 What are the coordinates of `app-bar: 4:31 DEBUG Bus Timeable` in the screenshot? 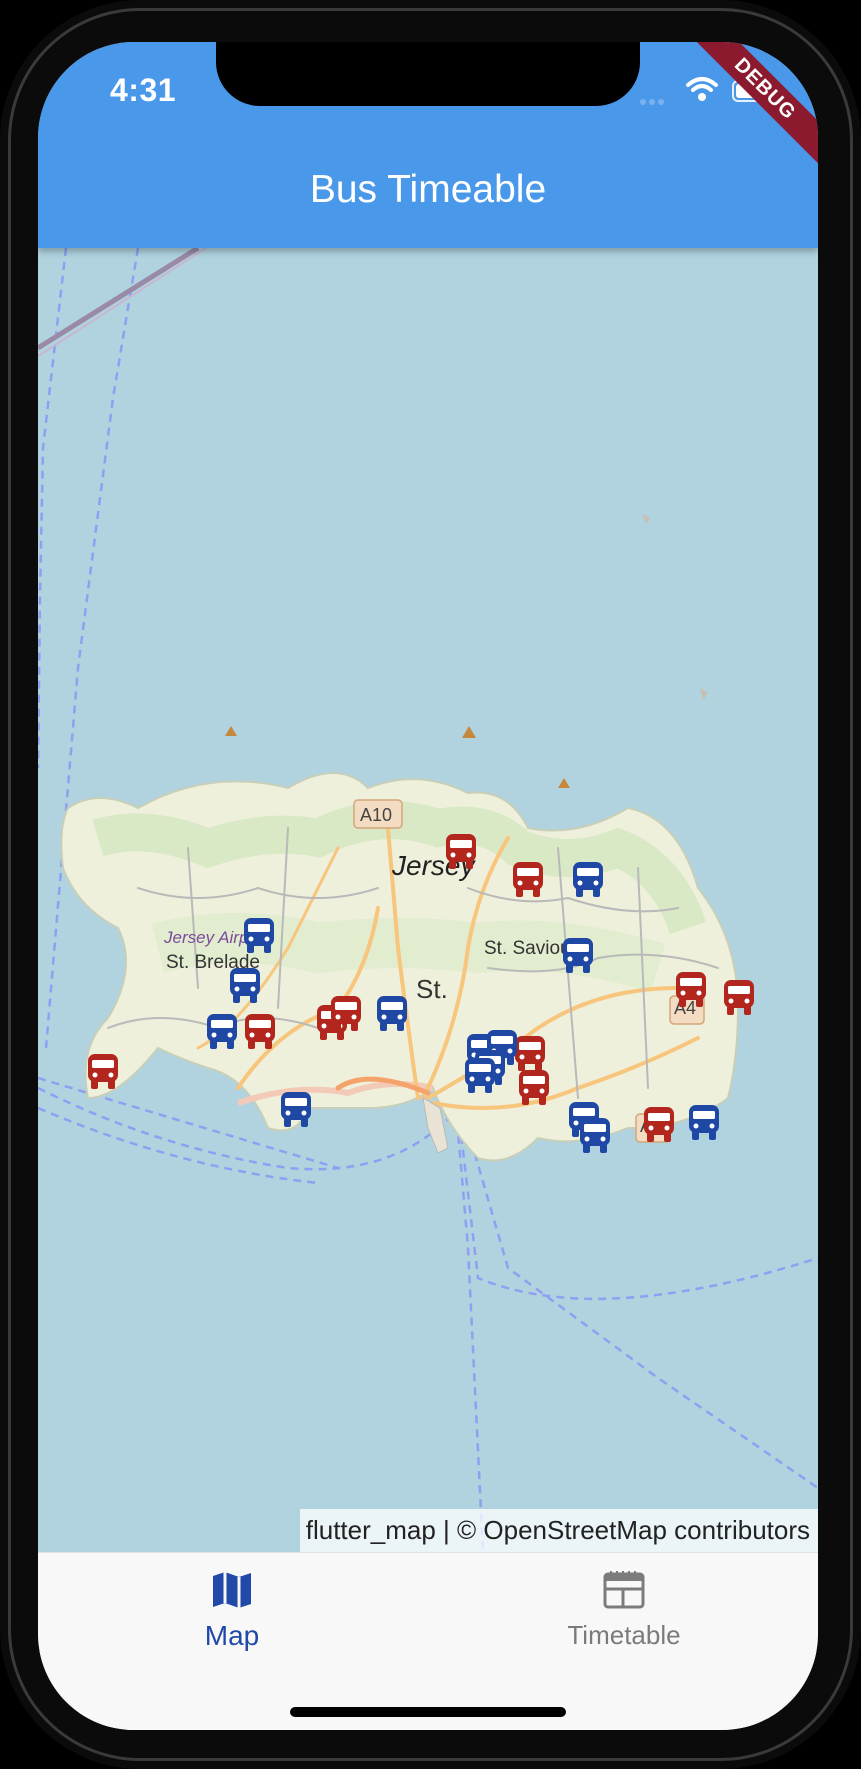 It's located at (428, 145).